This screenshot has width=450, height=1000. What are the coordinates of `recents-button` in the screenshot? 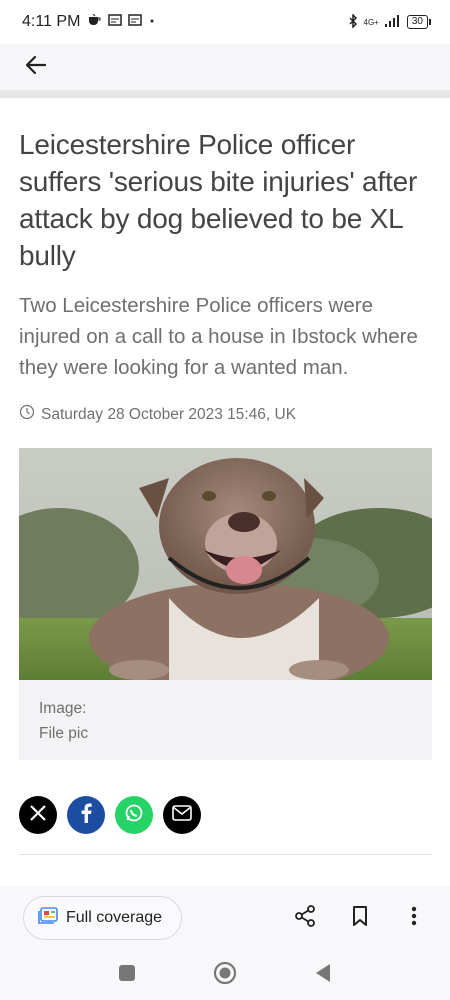 It's located at (127, 975).